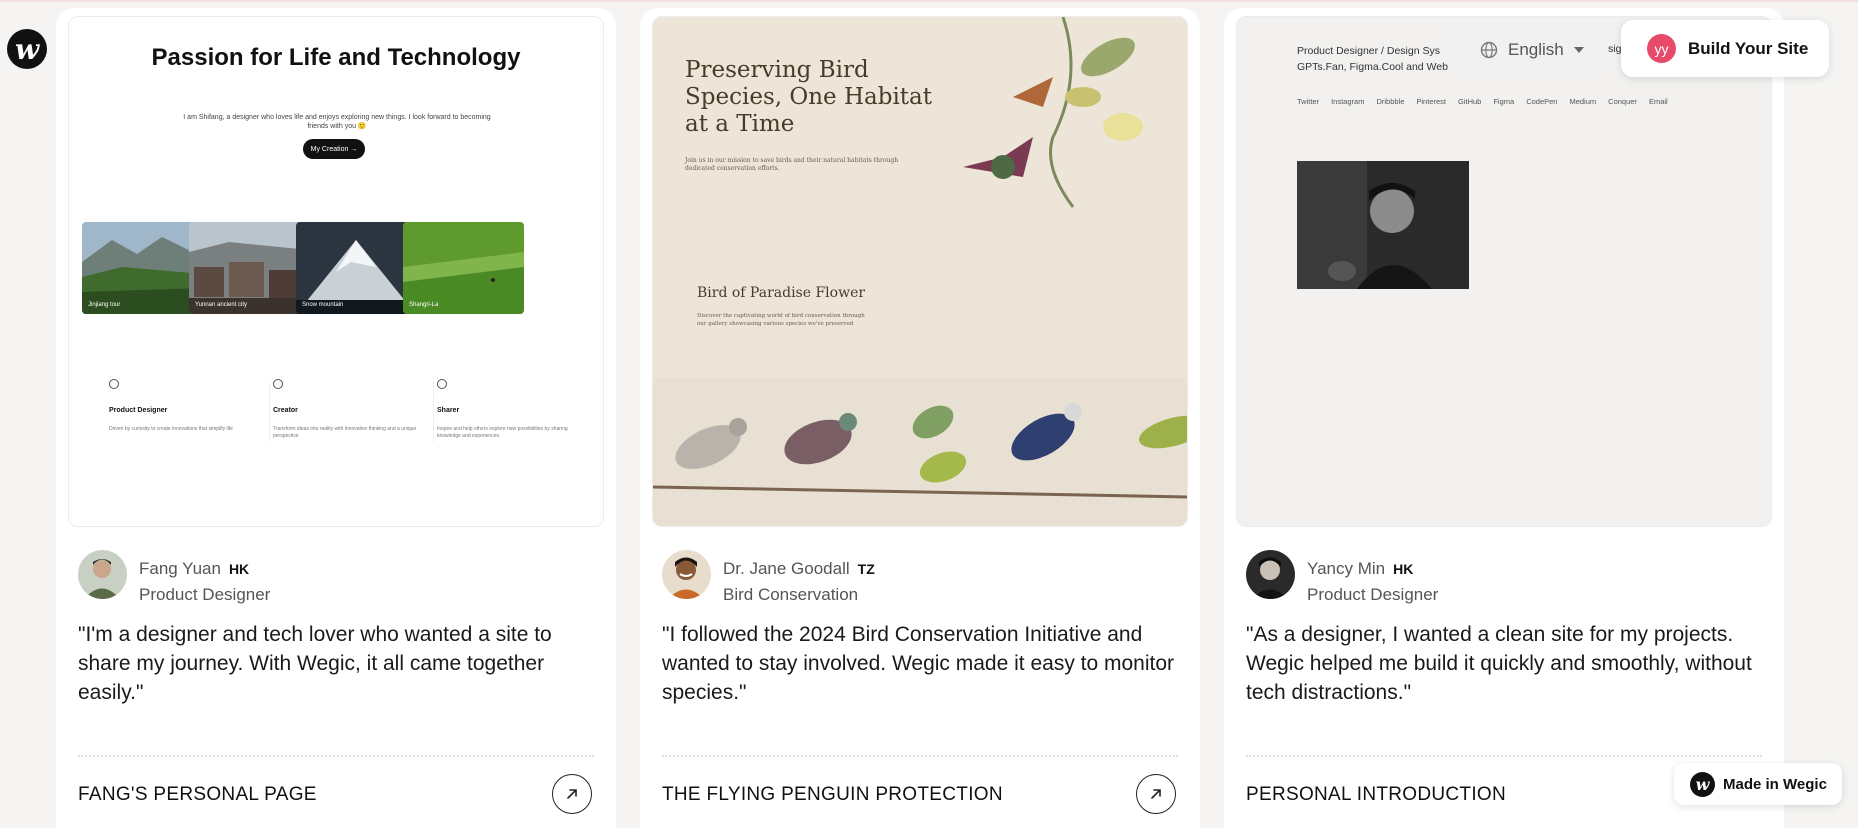 This screenshot has height=828, width=1858. I want to click on site-title: THE FLYING PENGUIN PROTECTION, so click(832, 795).